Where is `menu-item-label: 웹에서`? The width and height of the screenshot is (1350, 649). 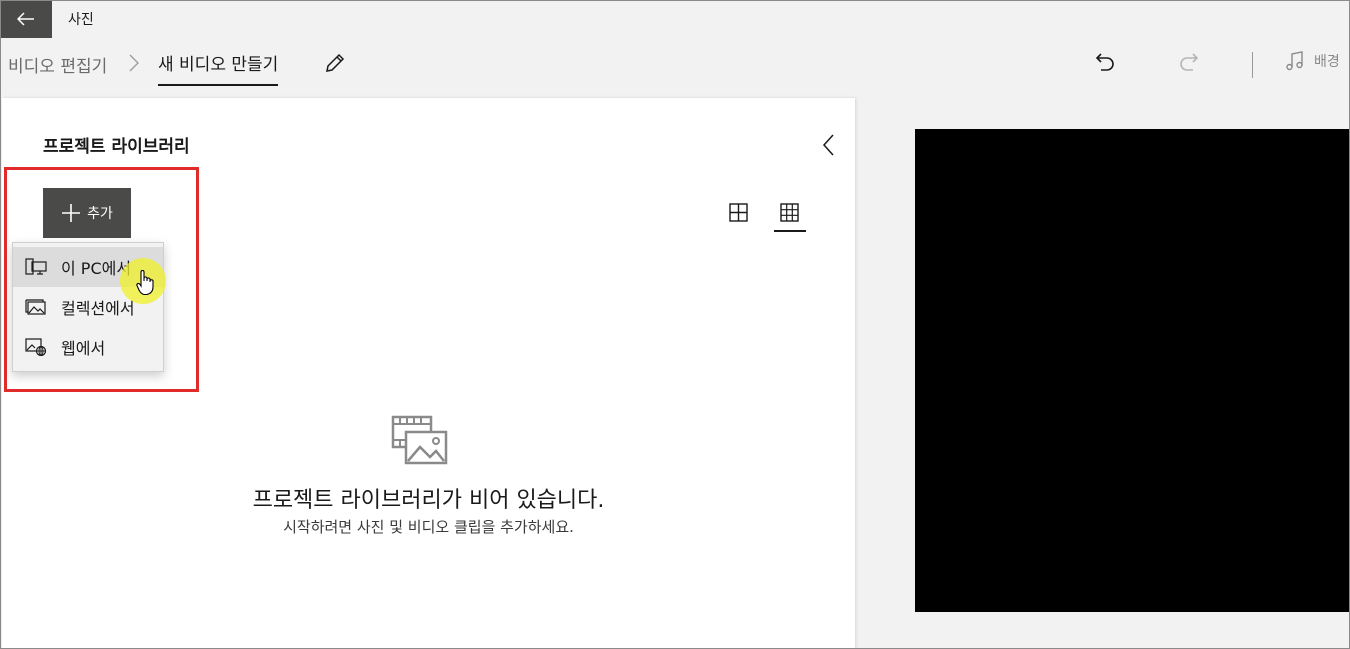 menu-item-label: 웹에서 is located at coordinates (83, 348).